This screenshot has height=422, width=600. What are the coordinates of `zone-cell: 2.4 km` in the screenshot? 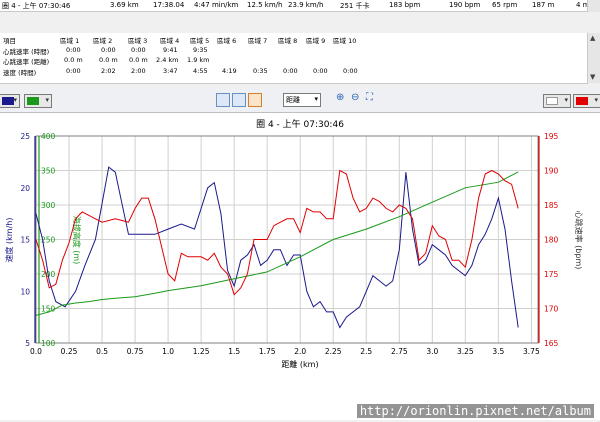 It's located at (167, 60).